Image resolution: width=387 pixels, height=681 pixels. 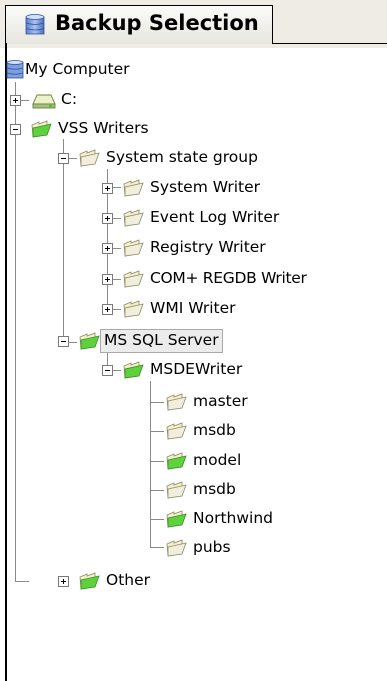 I want to click on tree-node-label: Event Log Writer, so click(x=215, y=217).